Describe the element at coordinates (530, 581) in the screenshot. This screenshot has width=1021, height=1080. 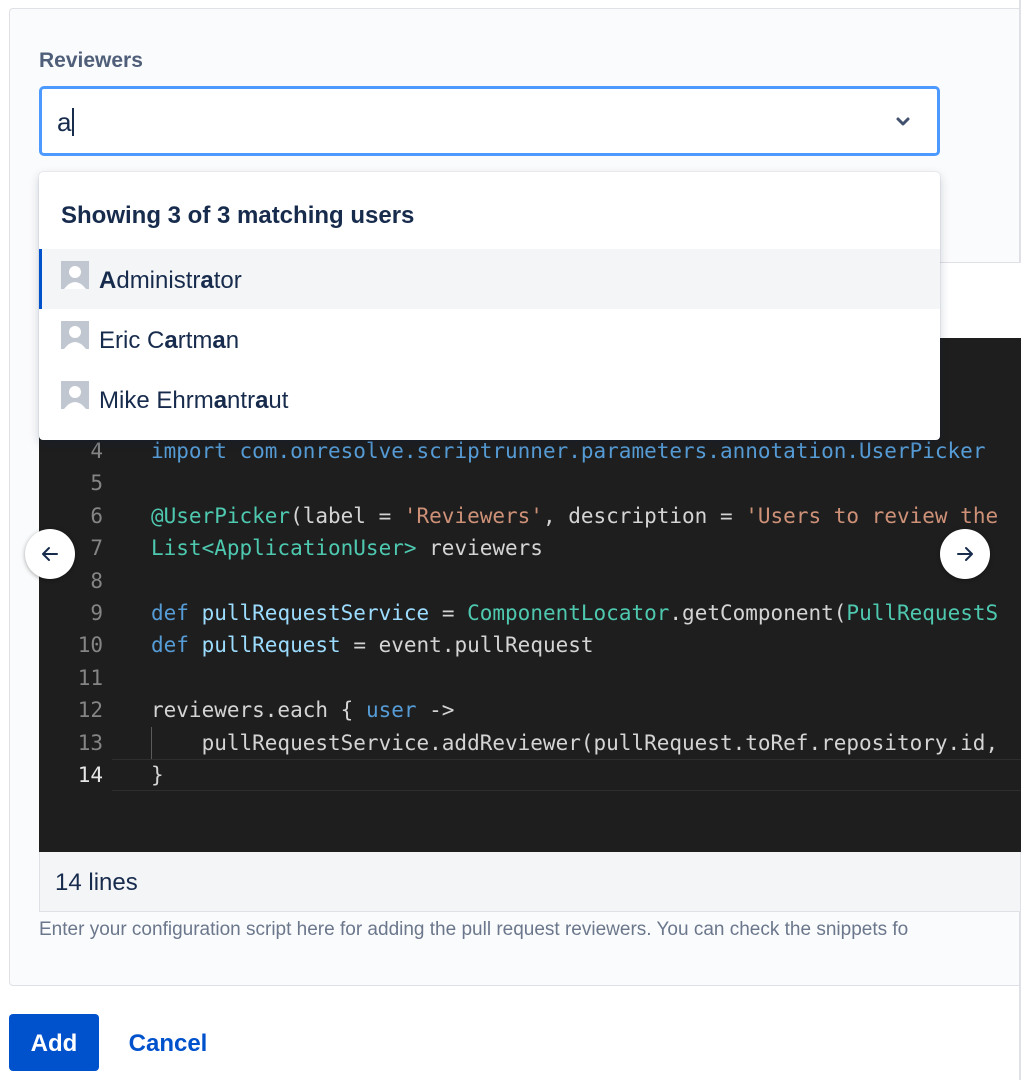
I see `code-line: 8` at that location.